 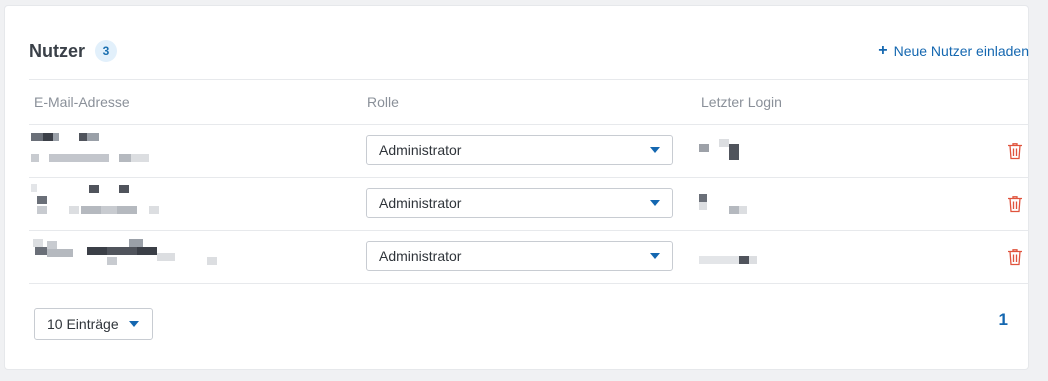 I want to click on invite-users-button: + Neue Nutzer einladen, so click(x=953, y=51).